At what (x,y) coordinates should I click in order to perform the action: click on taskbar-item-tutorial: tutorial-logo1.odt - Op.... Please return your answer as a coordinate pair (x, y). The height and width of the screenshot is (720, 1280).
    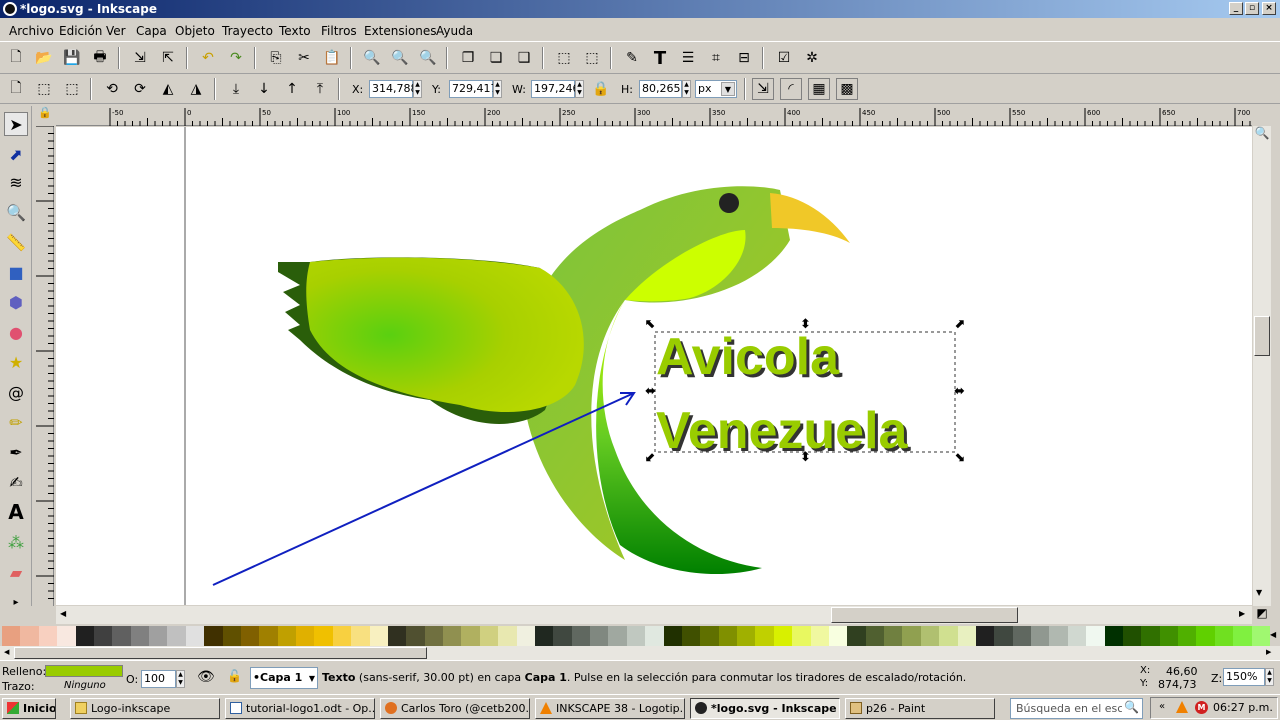
    Looking at the image, I should click on (300, 708).